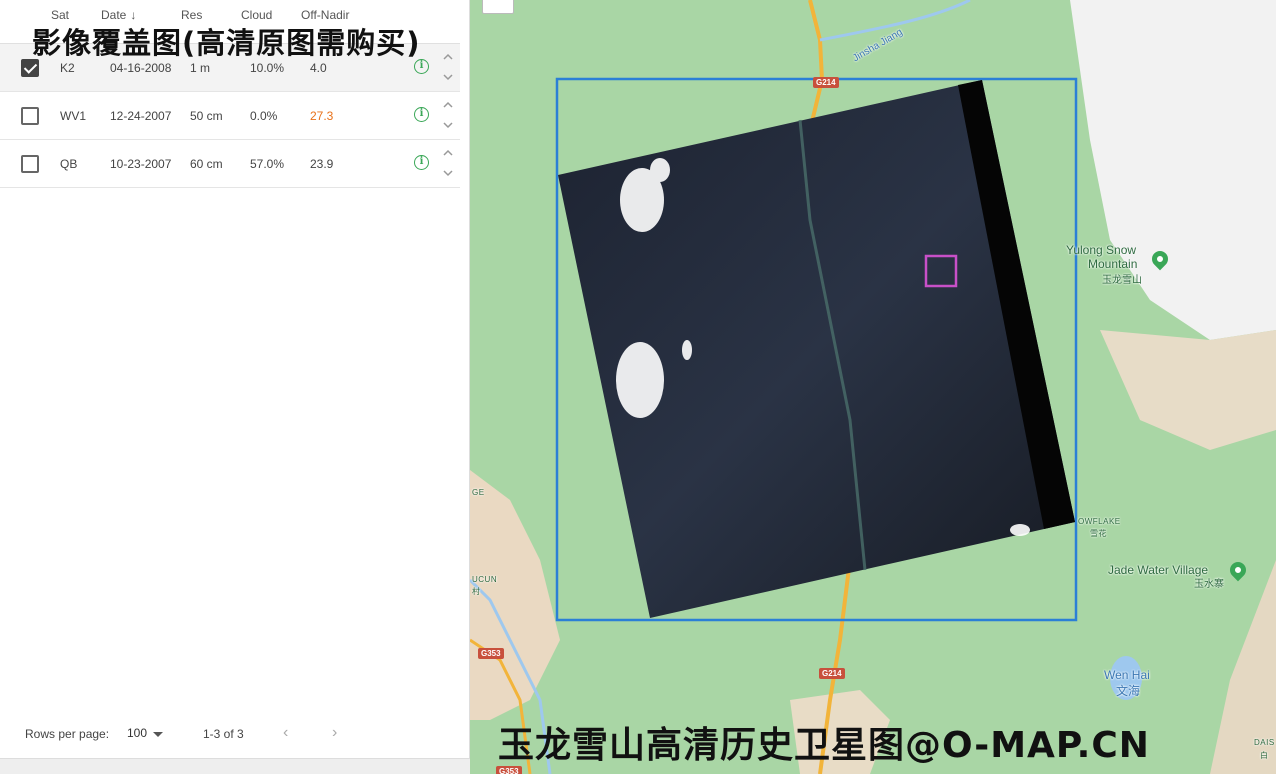 Image resolution: width=1276 pixels, height=774 pixels. Describe the element at coordinates (1113, 264) in the screenshot. I see `label-yulong-mountain-line2: Mountain` at that location.